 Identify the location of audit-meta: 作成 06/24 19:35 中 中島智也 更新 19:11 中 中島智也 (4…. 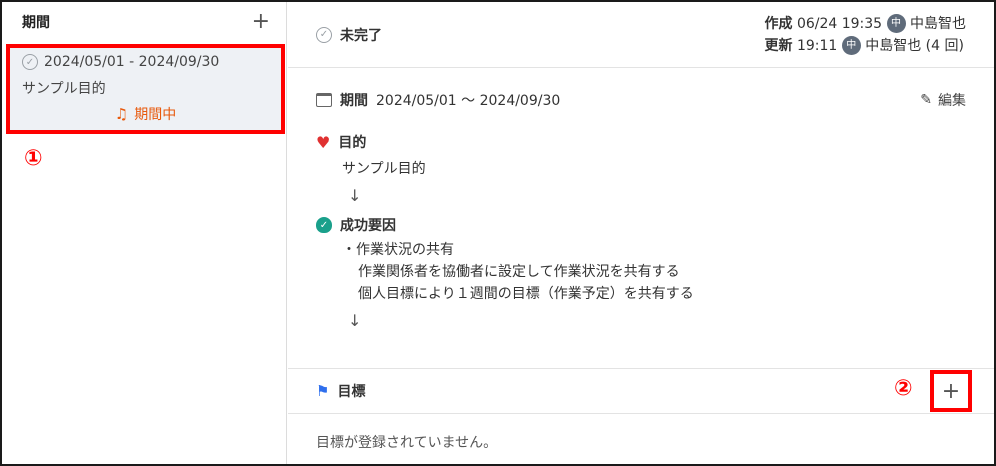
(865, 35).